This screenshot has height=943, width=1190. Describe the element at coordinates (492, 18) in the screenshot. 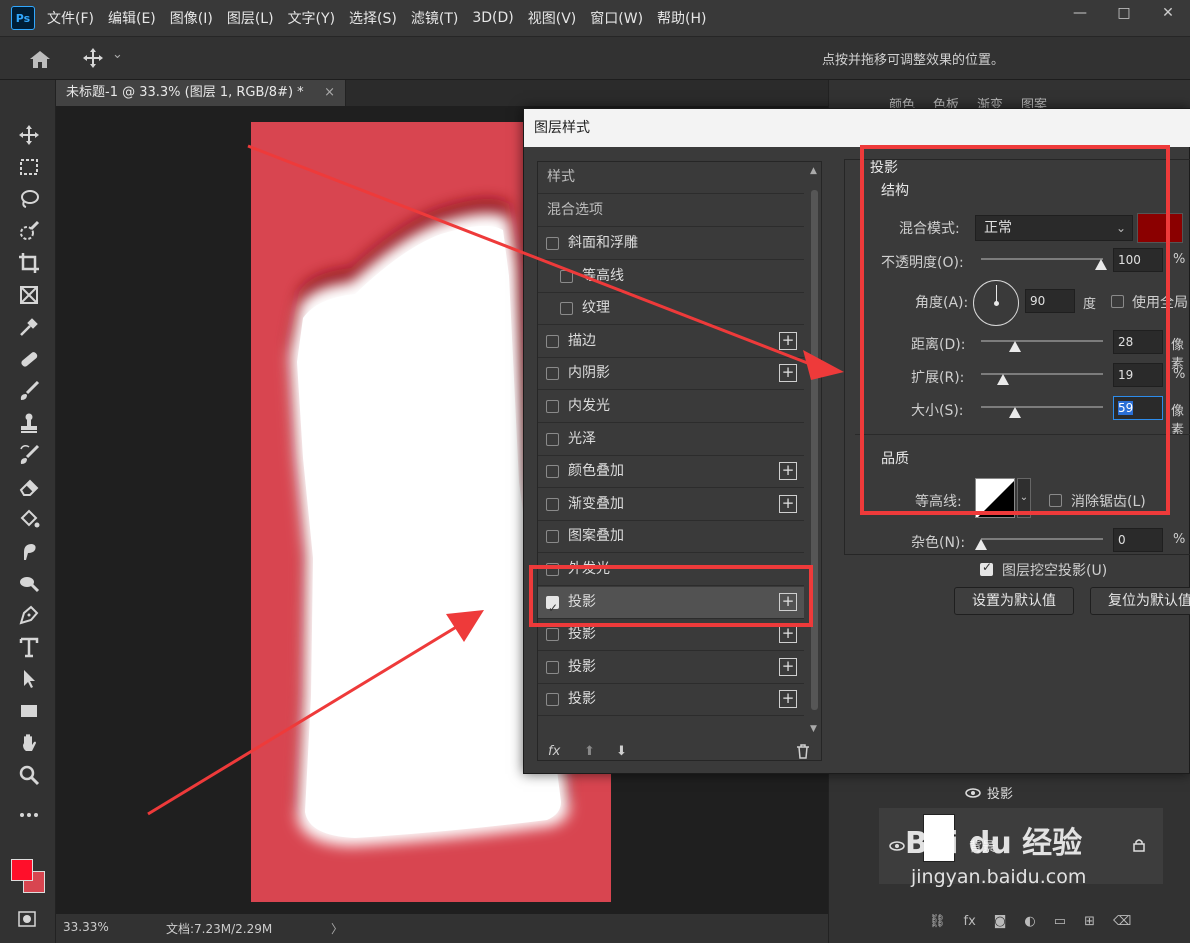

I see `menu-3d: 3D(D)` at that location.